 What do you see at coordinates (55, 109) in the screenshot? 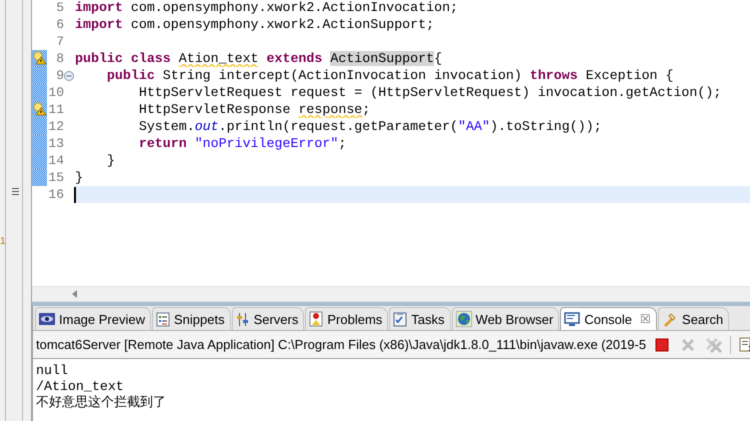
I see `line-number: 11` at bounding box center [55, 109].